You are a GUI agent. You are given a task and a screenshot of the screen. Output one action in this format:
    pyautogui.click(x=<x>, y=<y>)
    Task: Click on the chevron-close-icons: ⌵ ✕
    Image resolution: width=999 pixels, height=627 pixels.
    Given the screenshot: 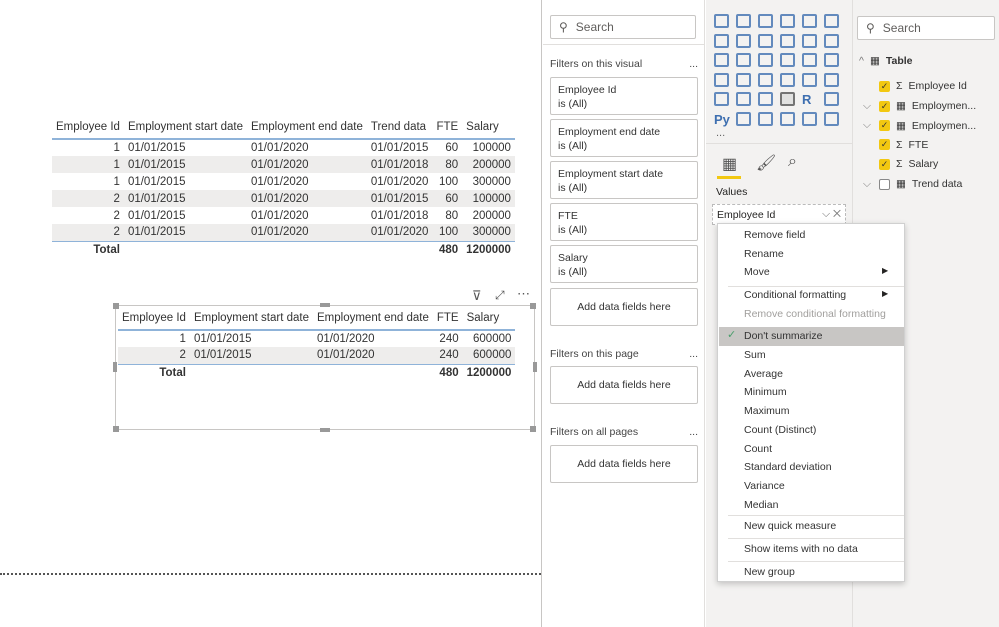 What is the action you would take?
    pyautogui.click(x=831, y=214)
    